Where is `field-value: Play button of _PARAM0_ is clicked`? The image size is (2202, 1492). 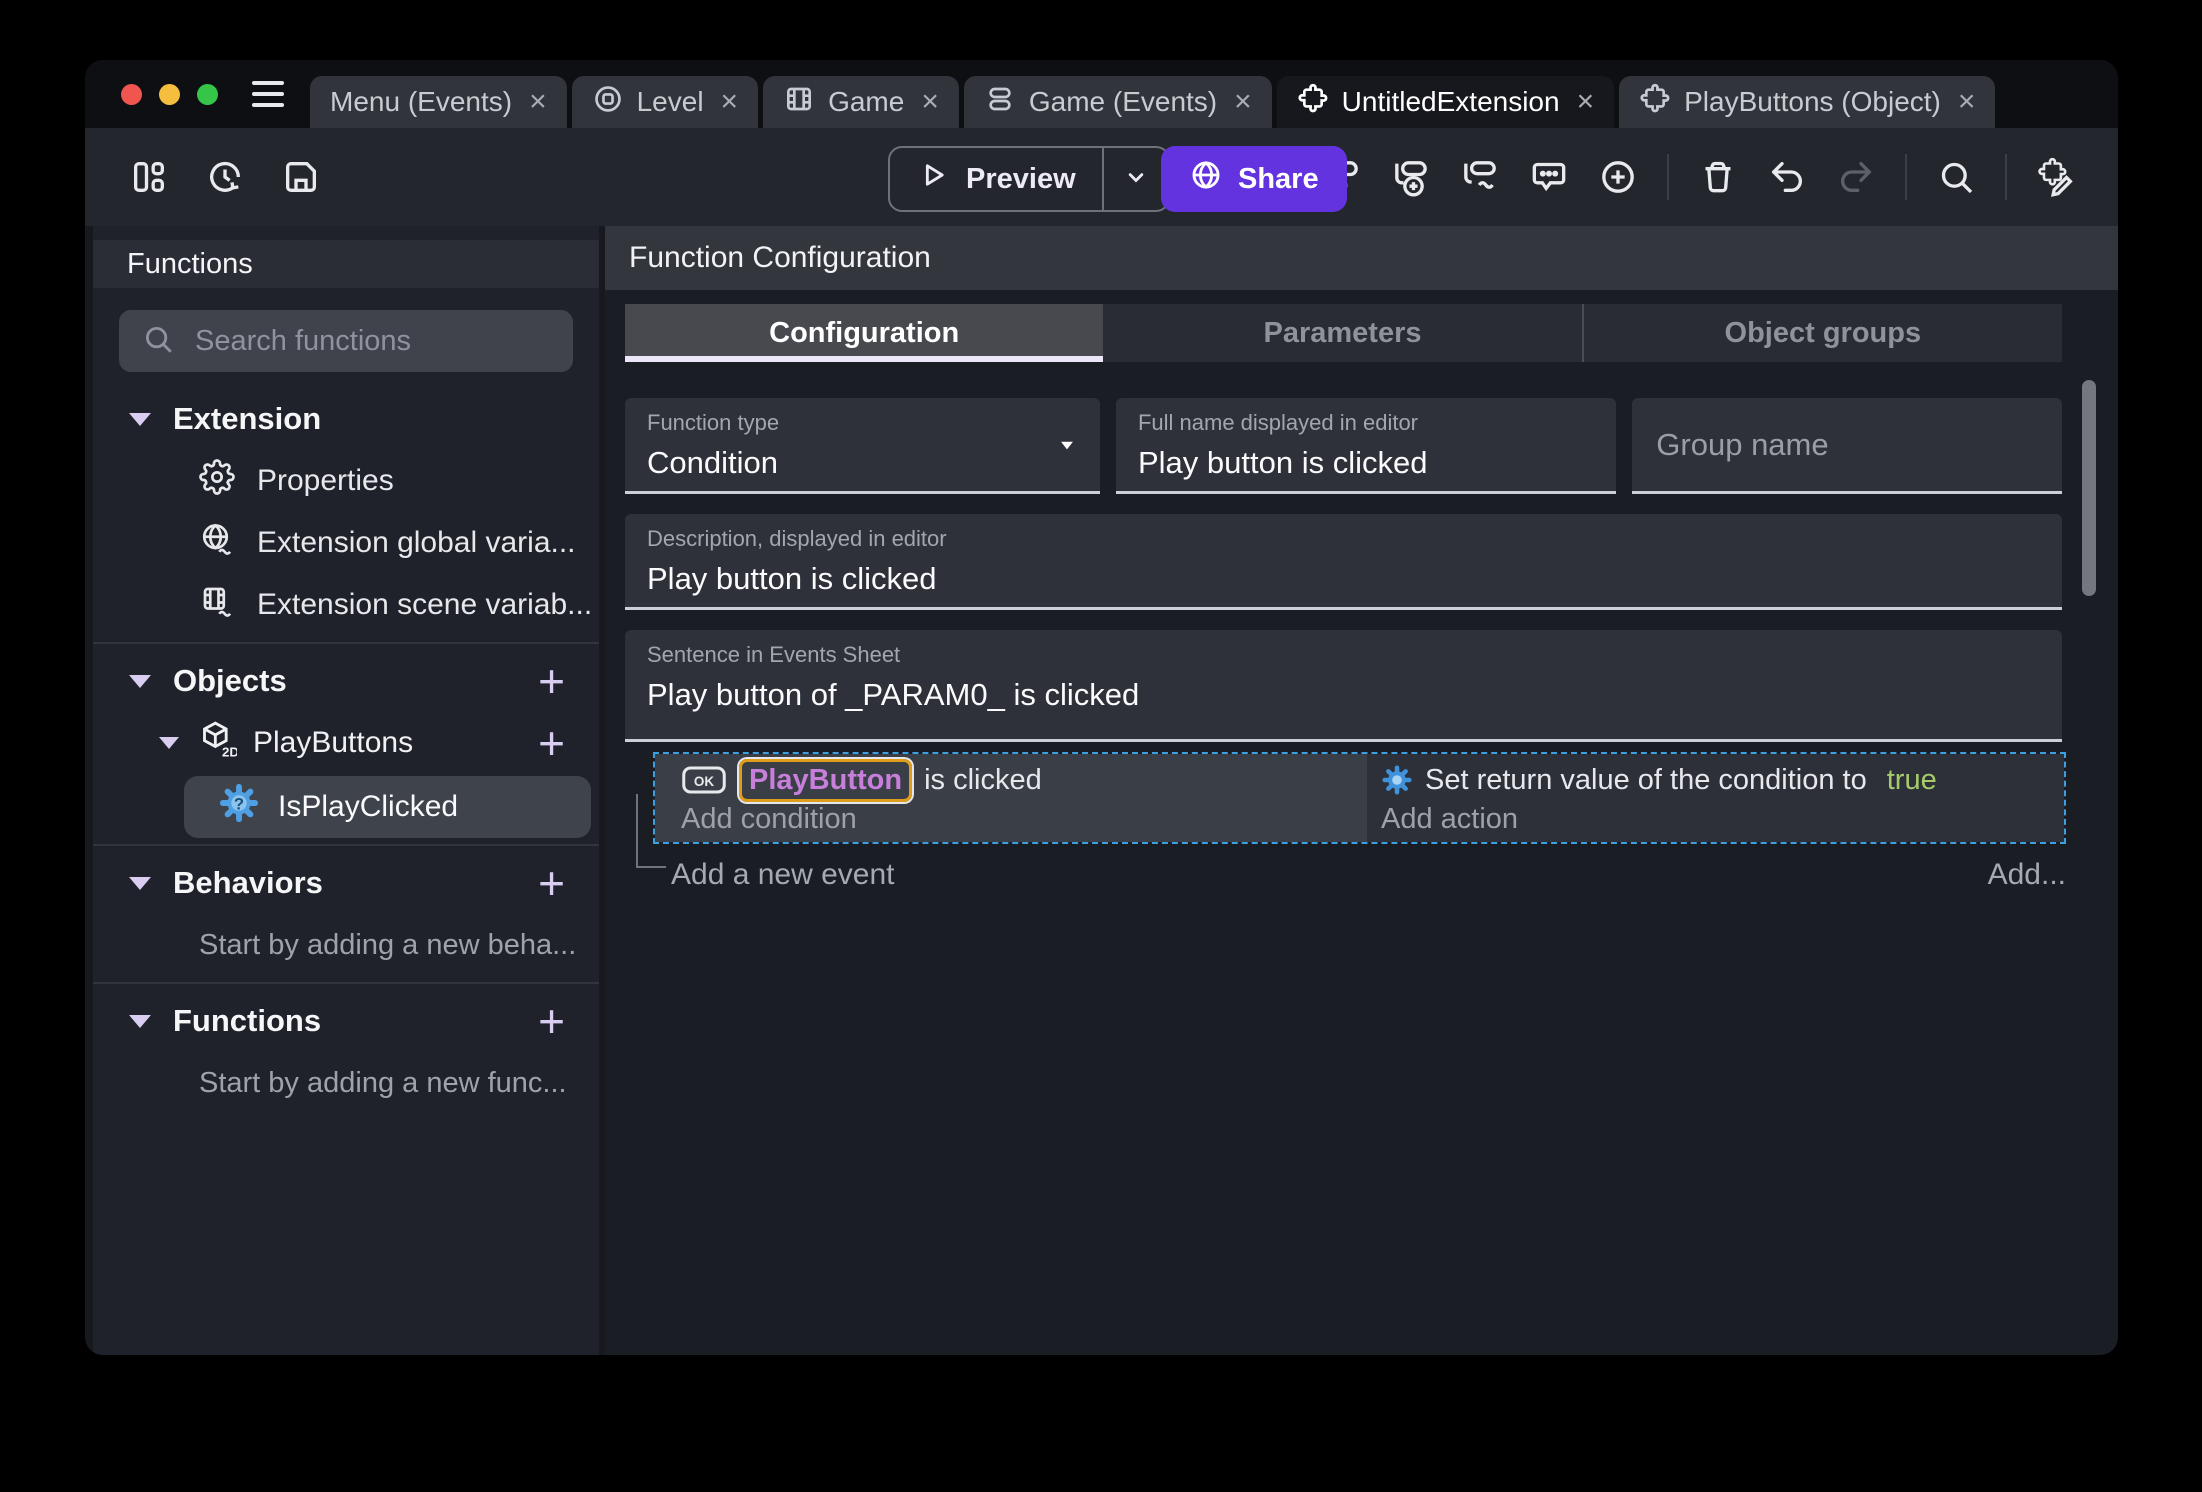 field-value: Play button of _PARAM0_ is clicked is located at coordinates (893, 694).